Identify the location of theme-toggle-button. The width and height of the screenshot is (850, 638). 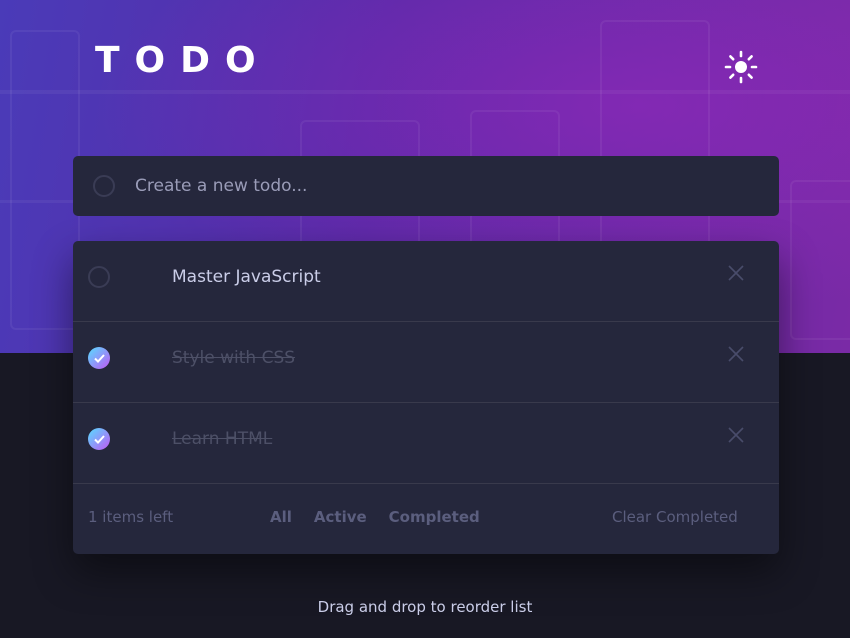
(741, 67).